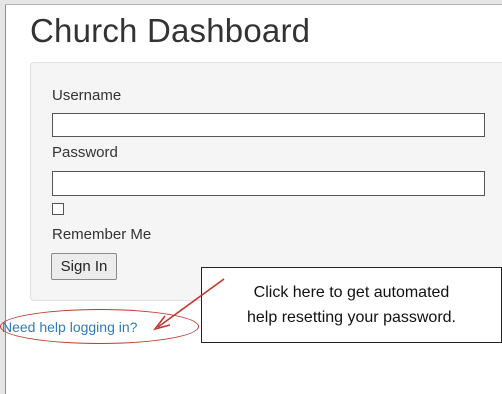 This screenshot has width=502, height=394. I want to click on remember-me-label: Remember Me, so click(102, 234).